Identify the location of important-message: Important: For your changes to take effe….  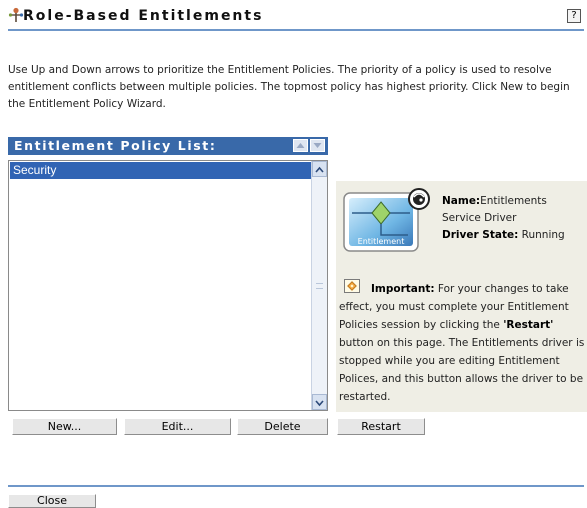
(462, 343).